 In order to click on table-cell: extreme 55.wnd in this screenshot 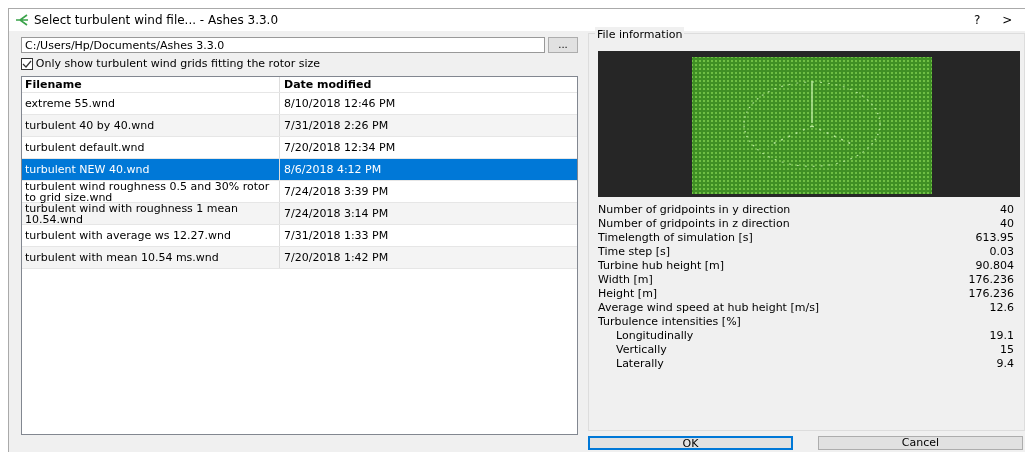, I will do `click(151, 104)`.